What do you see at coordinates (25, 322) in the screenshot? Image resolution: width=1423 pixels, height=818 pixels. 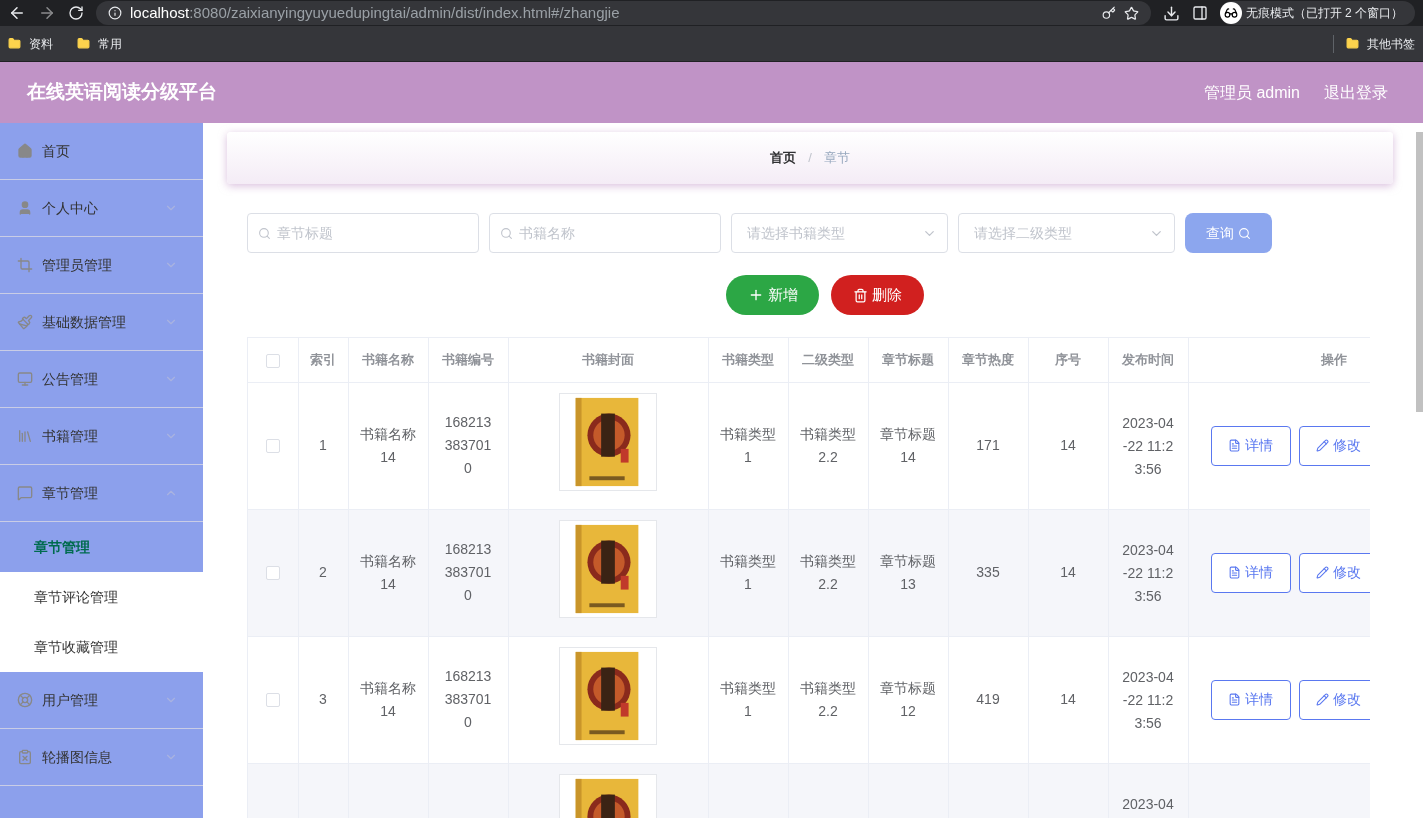 I see `paintbrush-icon` at bounding box center [25, 322].